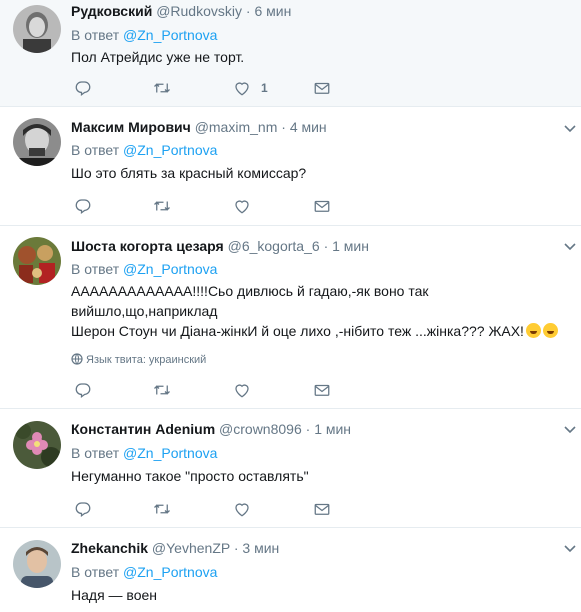 The width and height of the screenshot is (581, 612). What do you see at coordinates (199, 11) in the screenshot?
I see `author-handle: @Rudkovskiy` at bounding box center [199, 11].